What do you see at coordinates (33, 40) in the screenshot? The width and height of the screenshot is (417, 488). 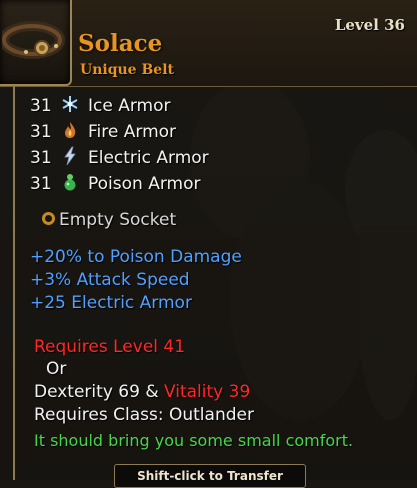 I see `belt-icon` at bounding box center [33, 40].